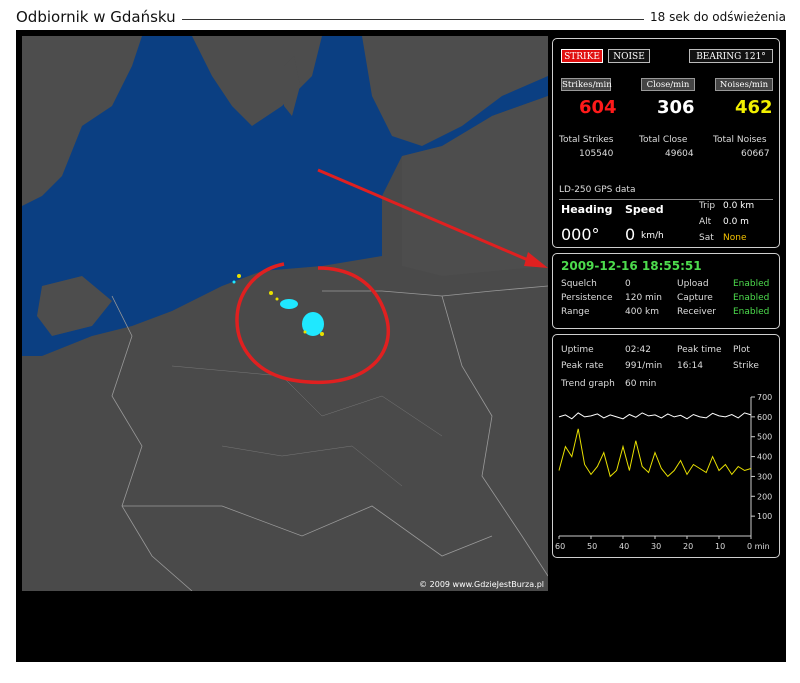  I want to click on sat-value: None, so click(735, 238).